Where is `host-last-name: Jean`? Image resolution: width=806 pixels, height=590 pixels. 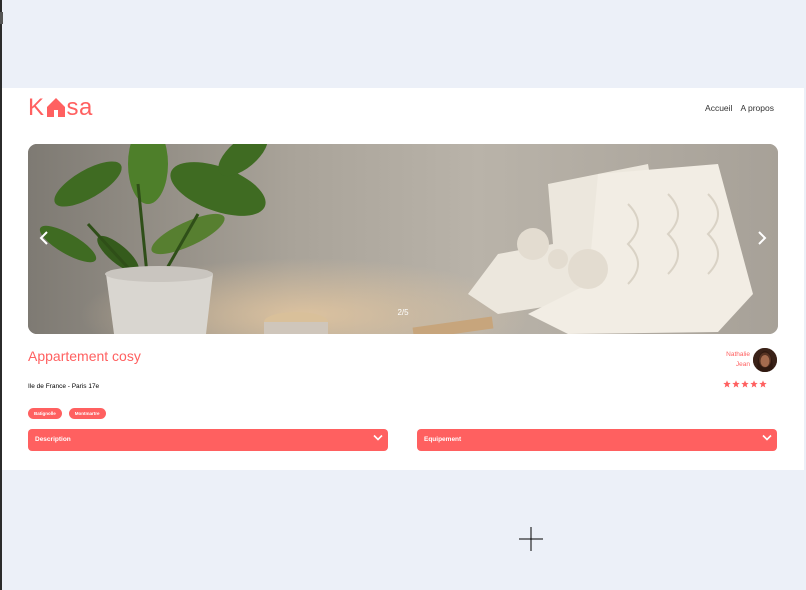
host-last-name: Jean is located at coordinates (742, 364).